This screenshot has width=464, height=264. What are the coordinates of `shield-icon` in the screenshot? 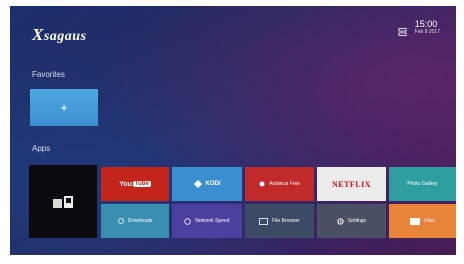 It's located at (262, 184).